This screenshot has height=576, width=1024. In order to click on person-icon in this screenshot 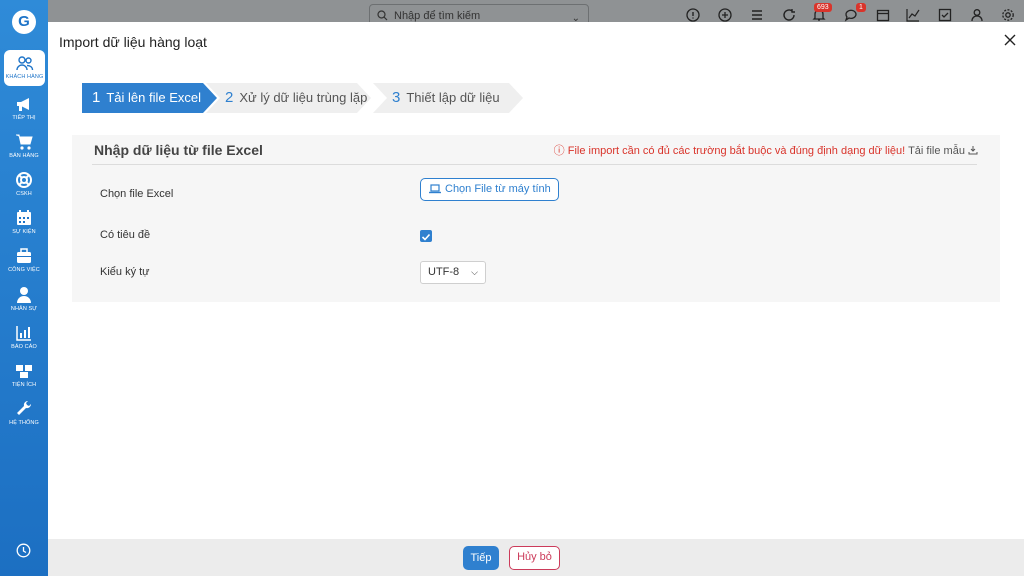, I will do `click(24, 295)`.